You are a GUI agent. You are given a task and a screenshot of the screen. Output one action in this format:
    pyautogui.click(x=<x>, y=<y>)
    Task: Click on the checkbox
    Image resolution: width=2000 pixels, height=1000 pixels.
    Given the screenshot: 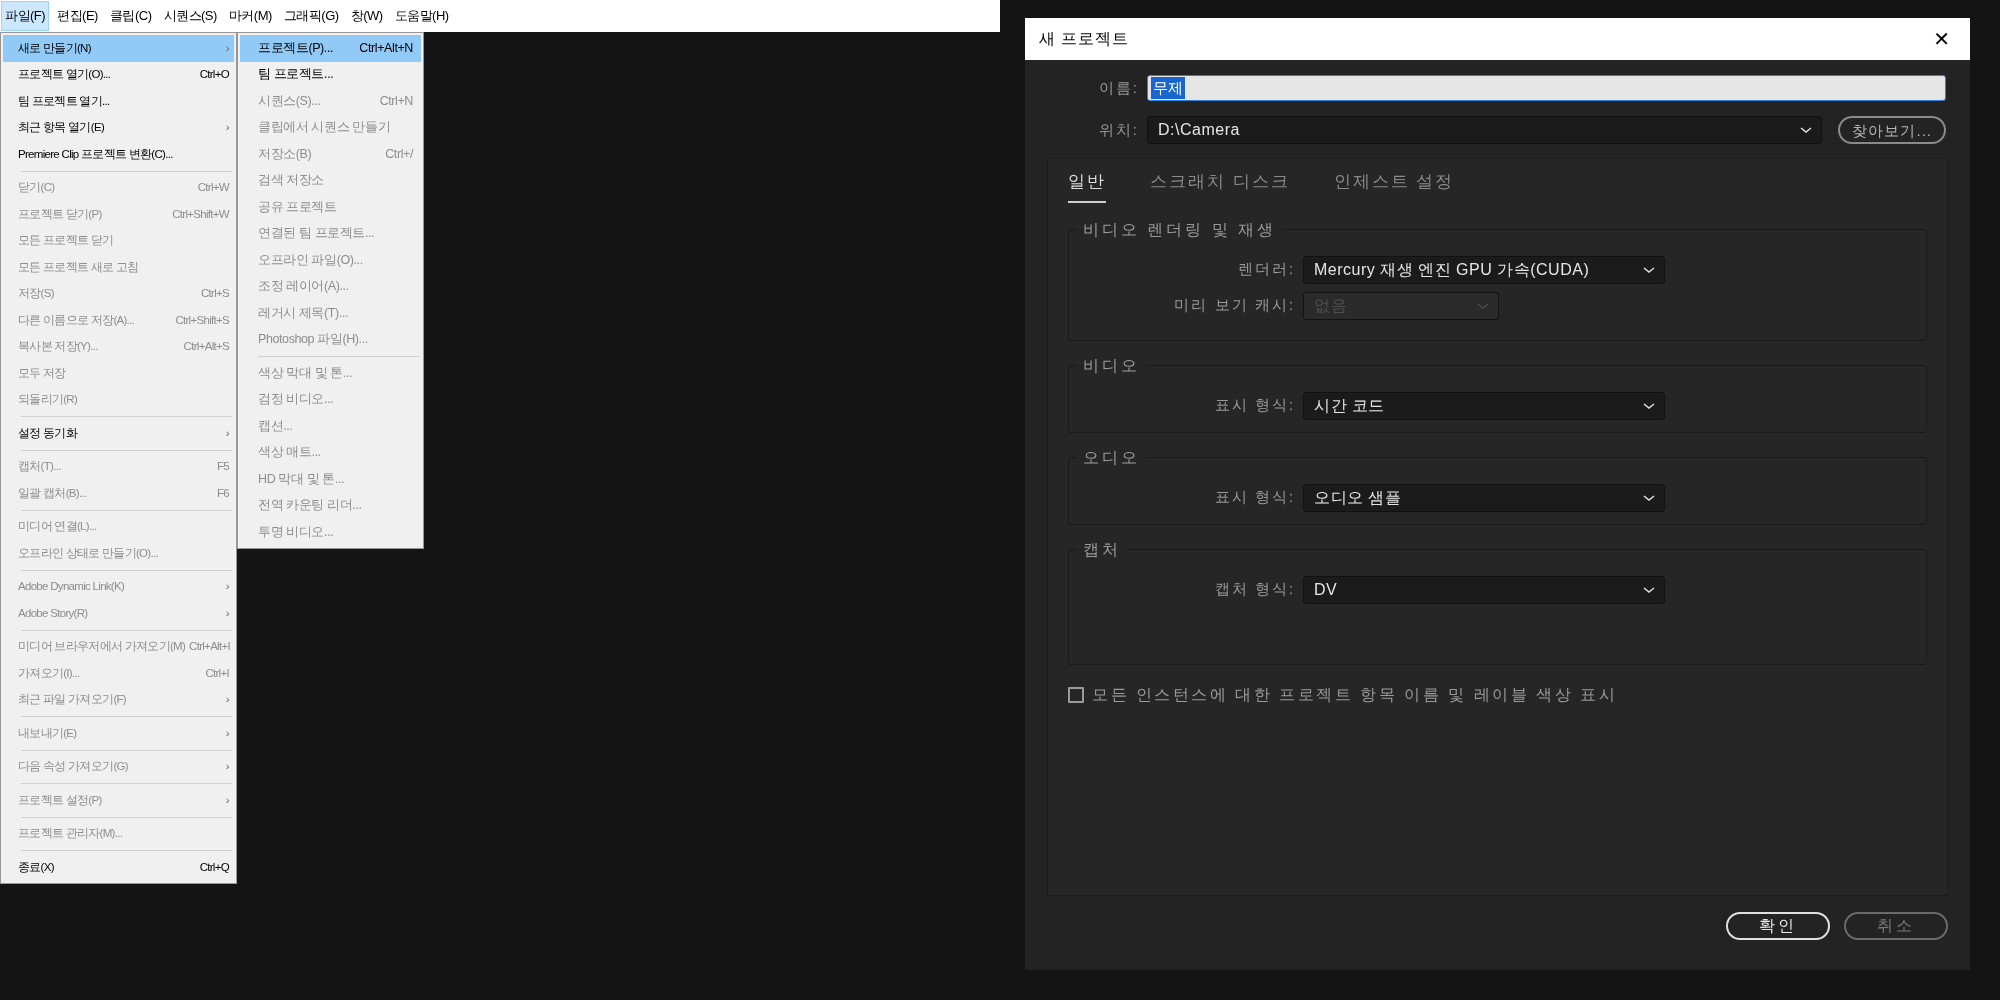 What is the action you would take?
    pyautogui.click(x=1076, y=694)
    